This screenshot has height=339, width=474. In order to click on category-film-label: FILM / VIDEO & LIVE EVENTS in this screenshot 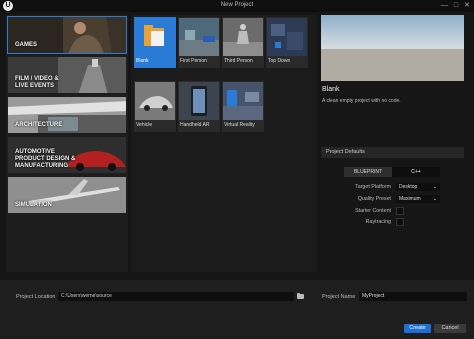, I will do `click(37, 82)`.